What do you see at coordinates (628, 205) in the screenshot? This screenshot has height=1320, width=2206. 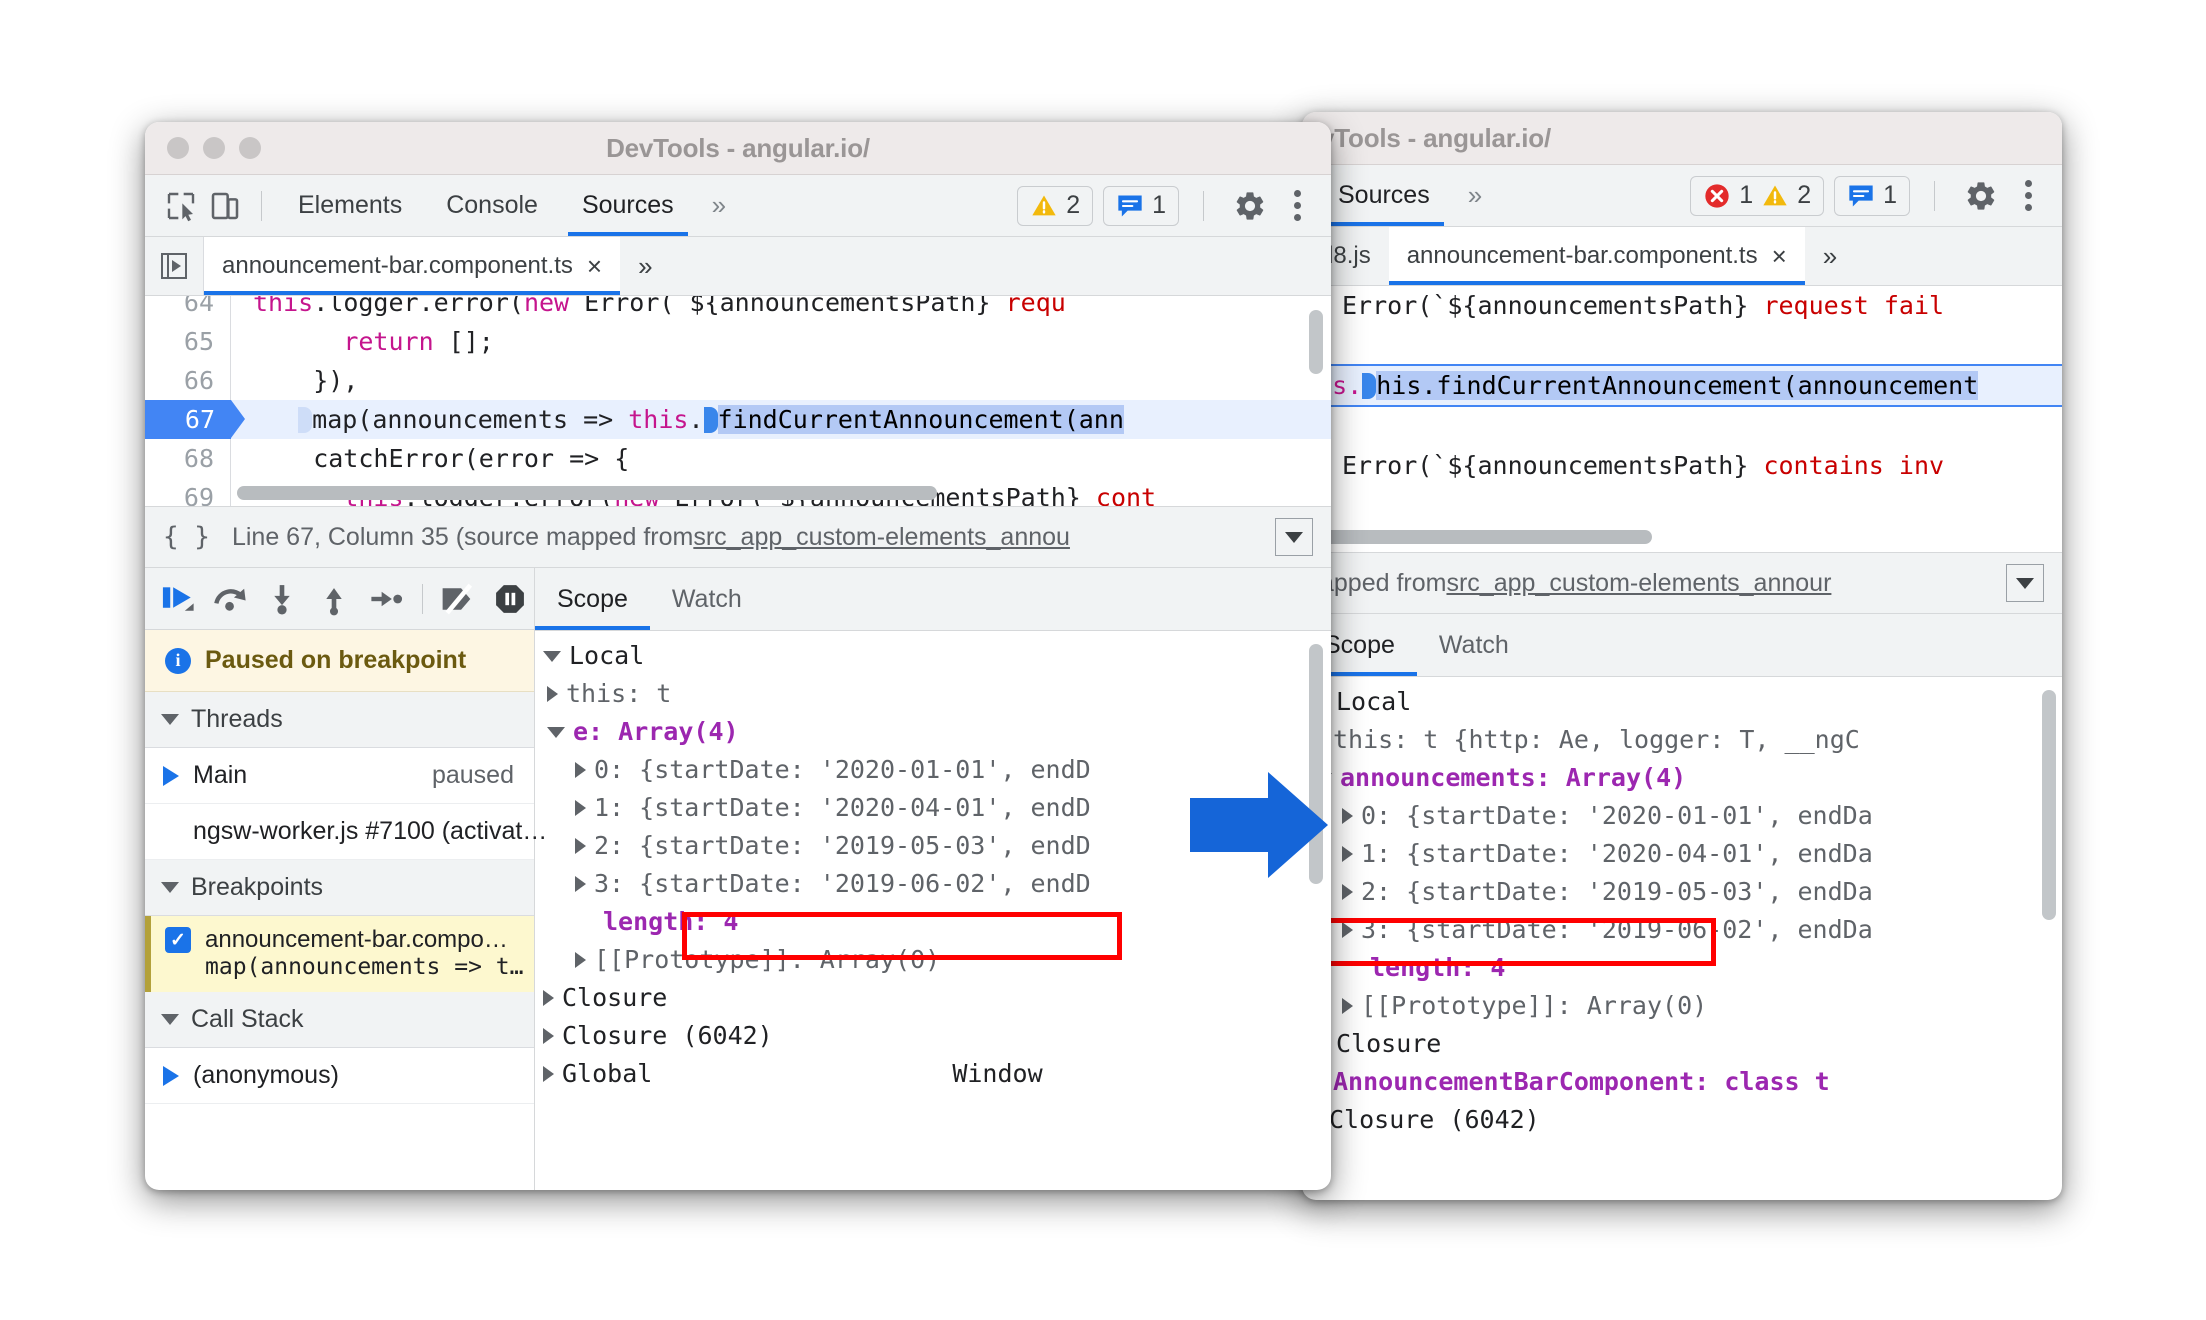 I see `tab-sources: Sources` at bounding box center [628, 205].